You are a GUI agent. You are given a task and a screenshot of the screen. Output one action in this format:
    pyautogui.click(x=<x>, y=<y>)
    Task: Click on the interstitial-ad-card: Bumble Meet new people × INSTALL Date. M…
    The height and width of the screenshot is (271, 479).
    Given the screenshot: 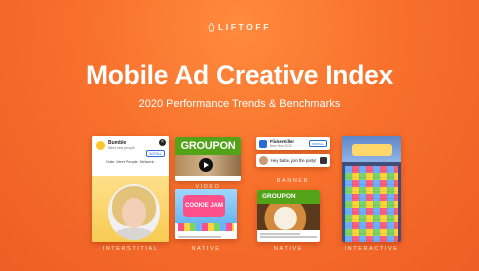 What is the action you would take?
    pyautogui.click(x=130, y=189)
    